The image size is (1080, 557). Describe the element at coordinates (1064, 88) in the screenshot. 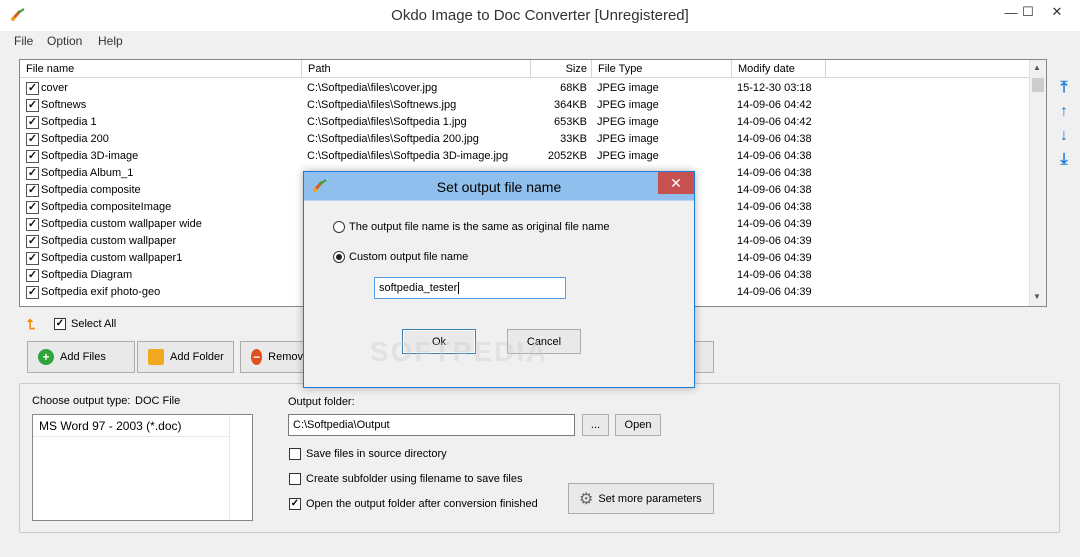

I see `move-top-icon: ⤒` at that location.